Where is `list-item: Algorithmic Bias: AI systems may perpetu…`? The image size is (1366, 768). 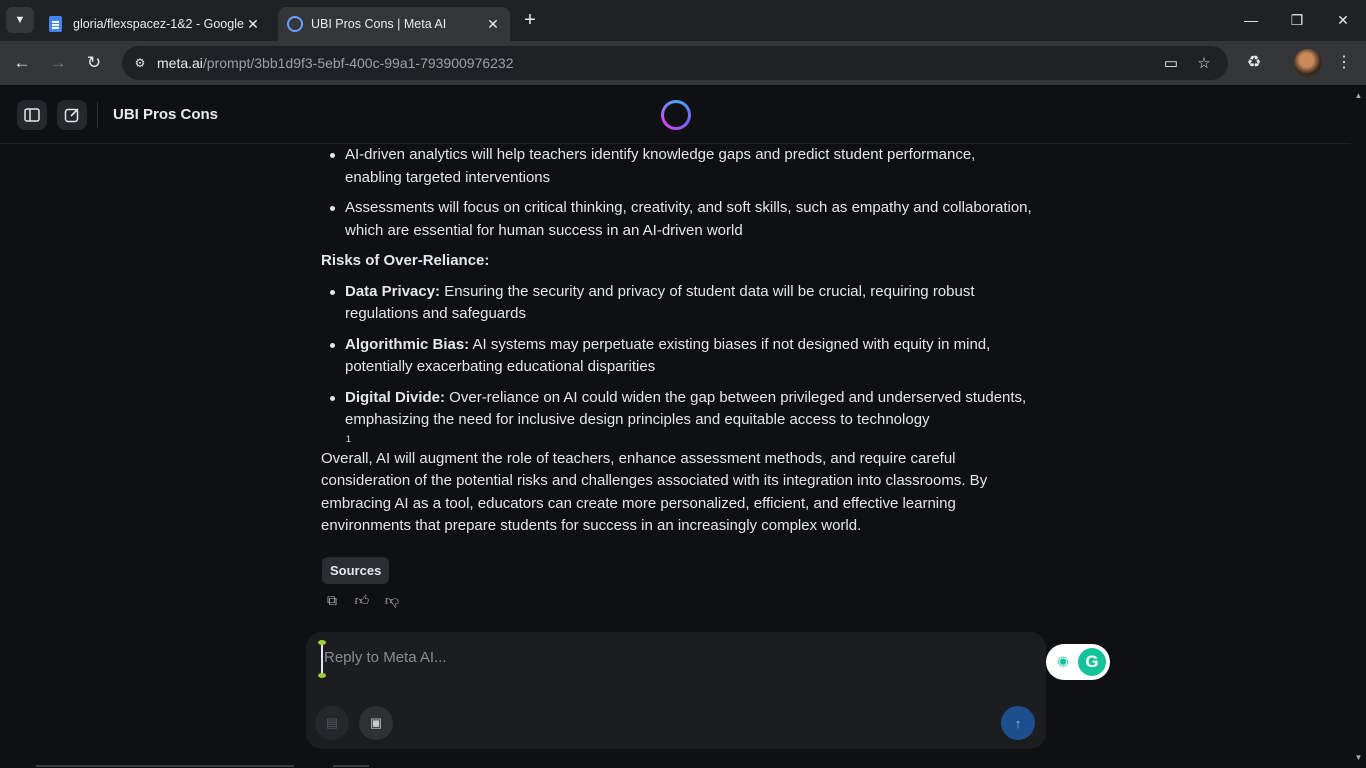
list-item: Algorithmic Bias: AI systems may perpetu… is located at coordinates (677, 356).